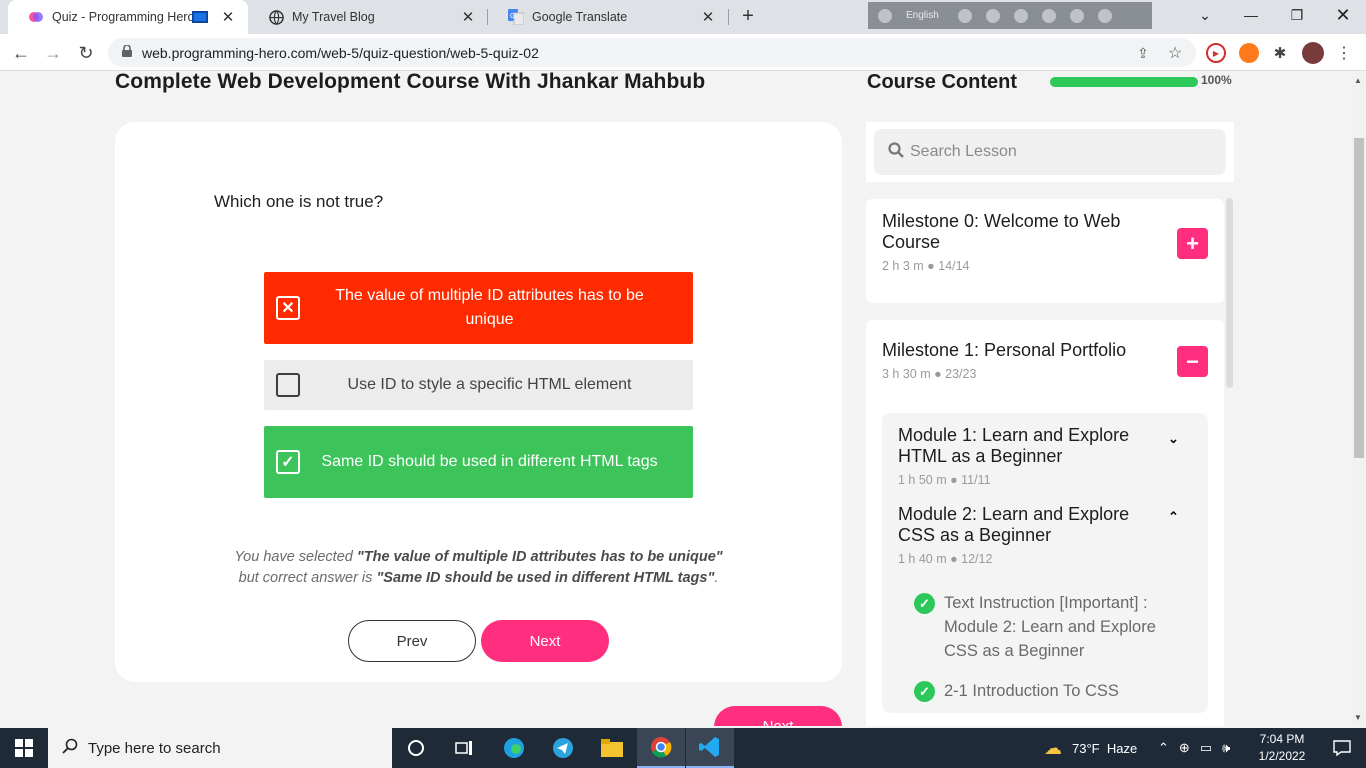 This screenshot has width=1366, height=768. What do you see at coordinates (710, 748) in the screenshot?
I see `vscode-icon` at bounding box center [710, 748].